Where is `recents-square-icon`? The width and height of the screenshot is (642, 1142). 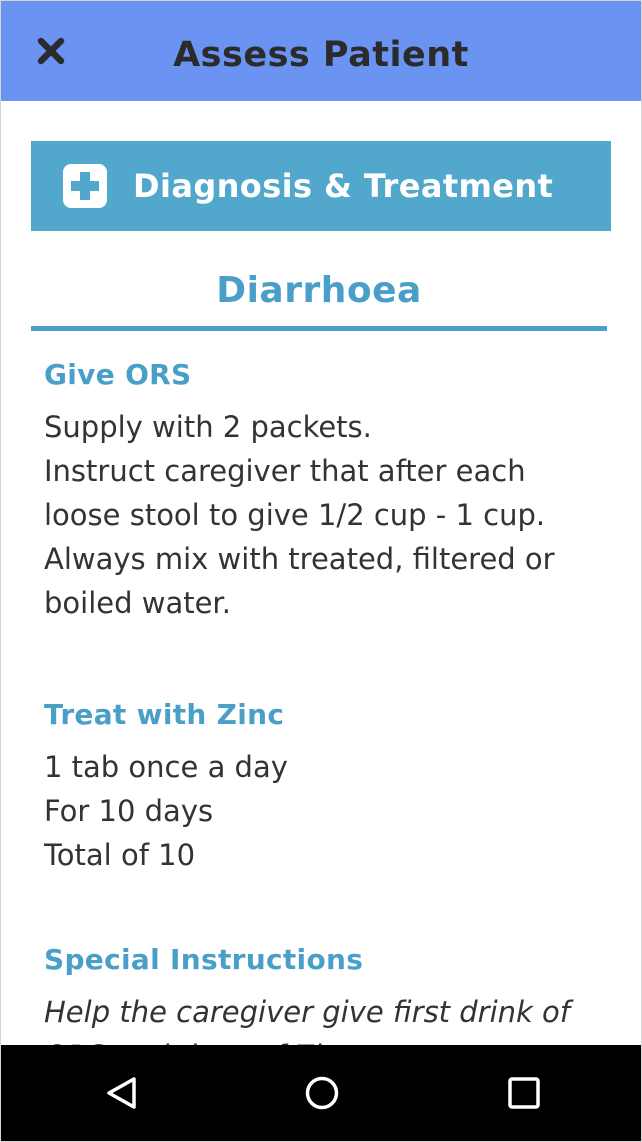
recents-square-icon is located at coordinates (524, 1093).